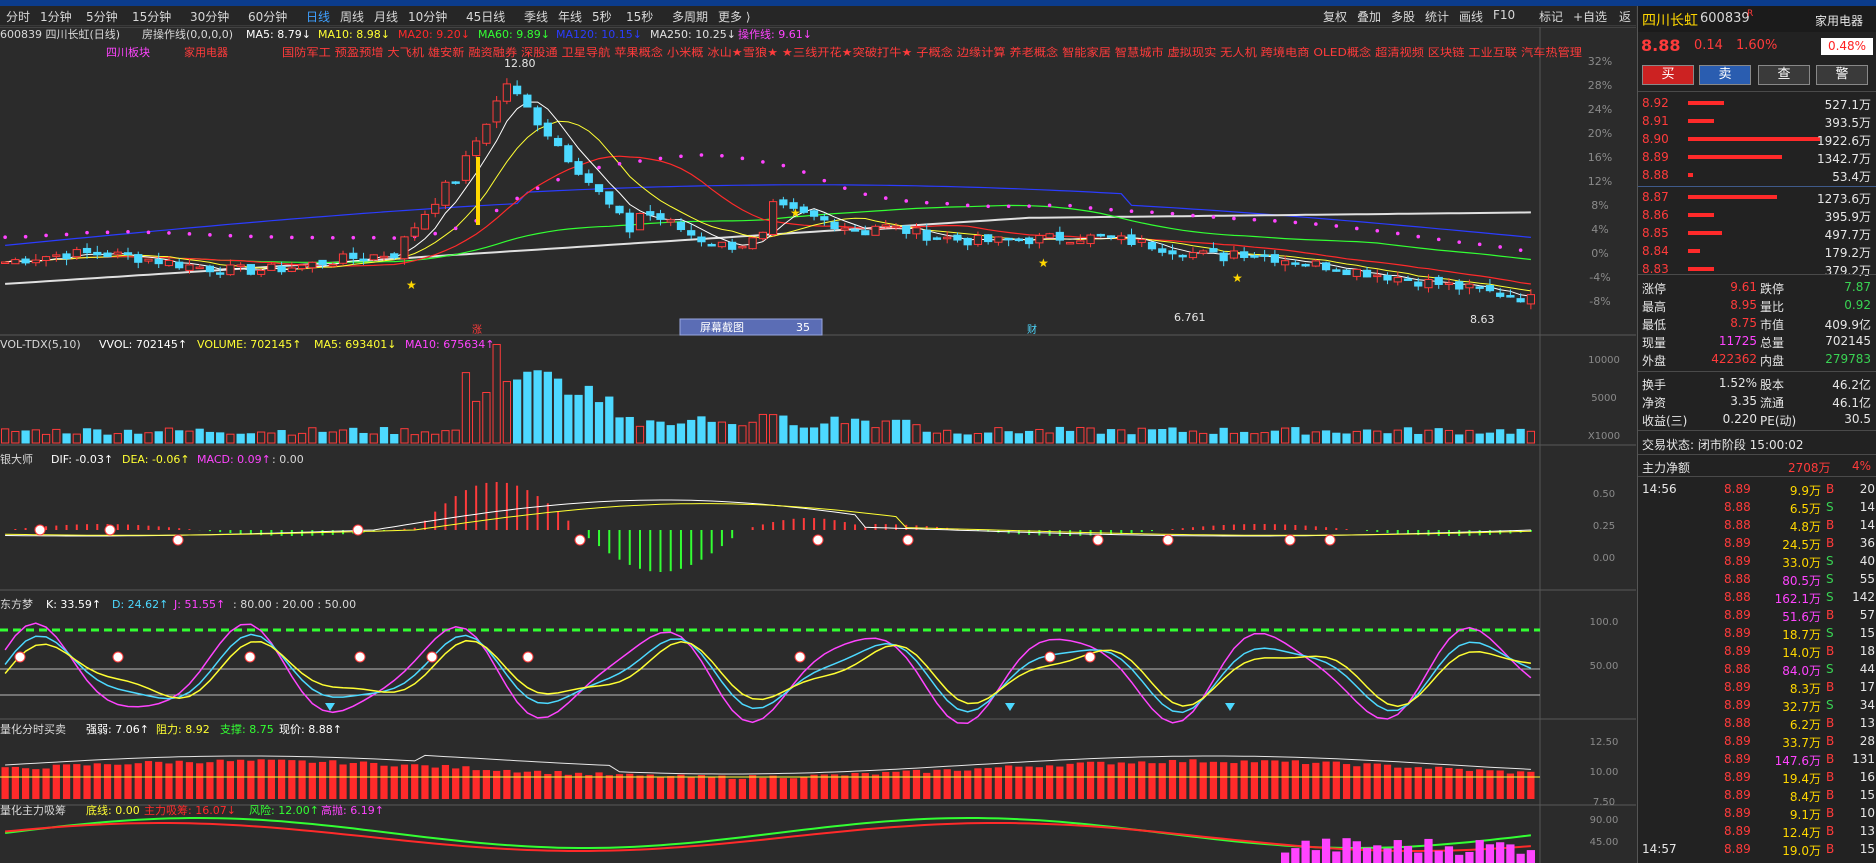 This screenshot has height=863, width=1876. What do you see at coordinates (639, 16) in the screenshot?
I see `period-tab: 15秒` at bounding box center [639, 16].